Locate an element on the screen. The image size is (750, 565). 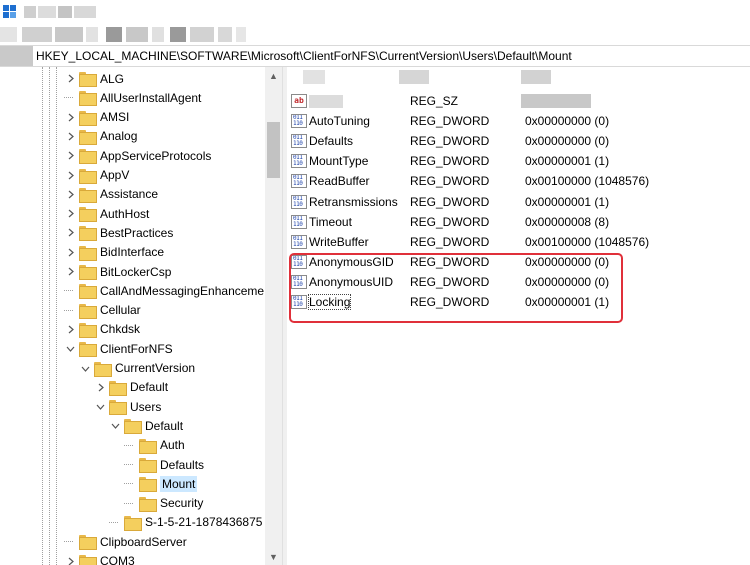
tree-item: AppV is located at coordinates (96, 175).